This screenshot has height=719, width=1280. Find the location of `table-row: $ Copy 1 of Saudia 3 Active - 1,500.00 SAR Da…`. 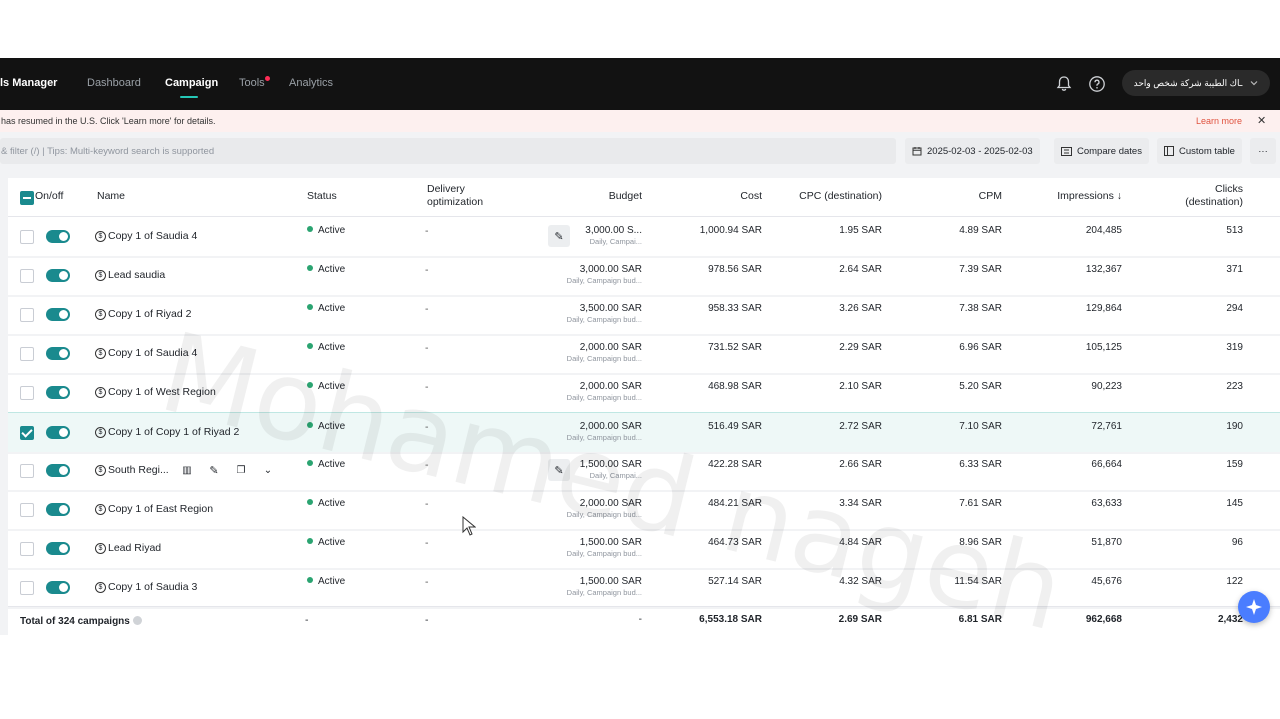

table-row: $ Copy 1 of Saudia 3 Active - 1,500.00 SAR Da… is located at coordinates (644, 588).